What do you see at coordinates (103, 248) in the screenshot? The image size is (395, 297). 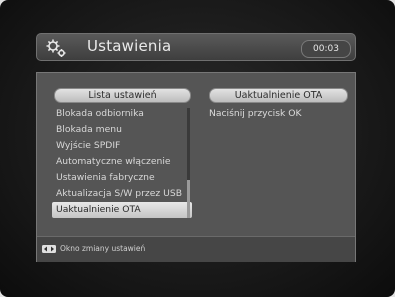 I see `footer-hint: Okno zmiany ustawień` at bounding box center [103, 248].